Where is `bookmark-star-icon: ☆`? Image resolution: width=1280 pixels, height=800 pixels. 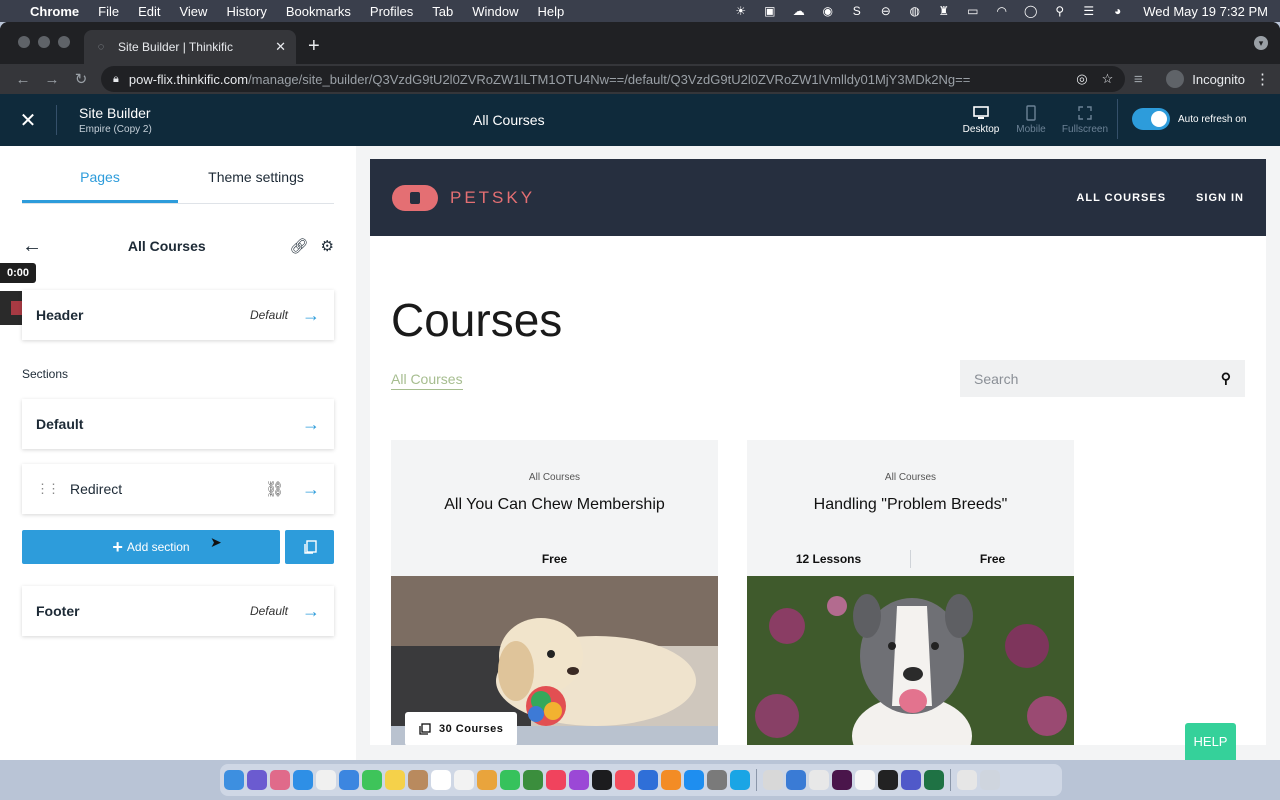
bookmark-star-icon: ☆ is located at coordinates (1108, 79).